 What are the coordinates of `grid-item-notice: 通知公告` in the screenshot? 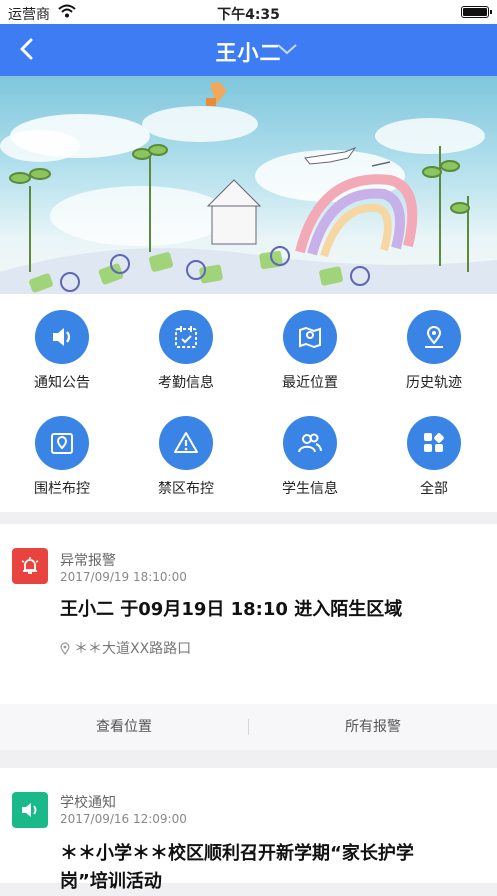 It's located at (62, 346).